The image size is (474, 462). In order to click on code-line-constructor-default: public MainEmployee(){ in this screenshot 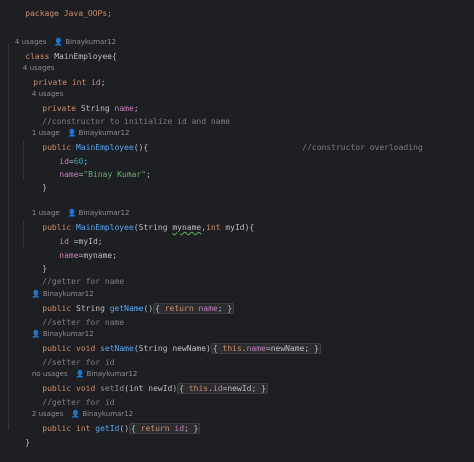, I will do `click(95, 147)`.